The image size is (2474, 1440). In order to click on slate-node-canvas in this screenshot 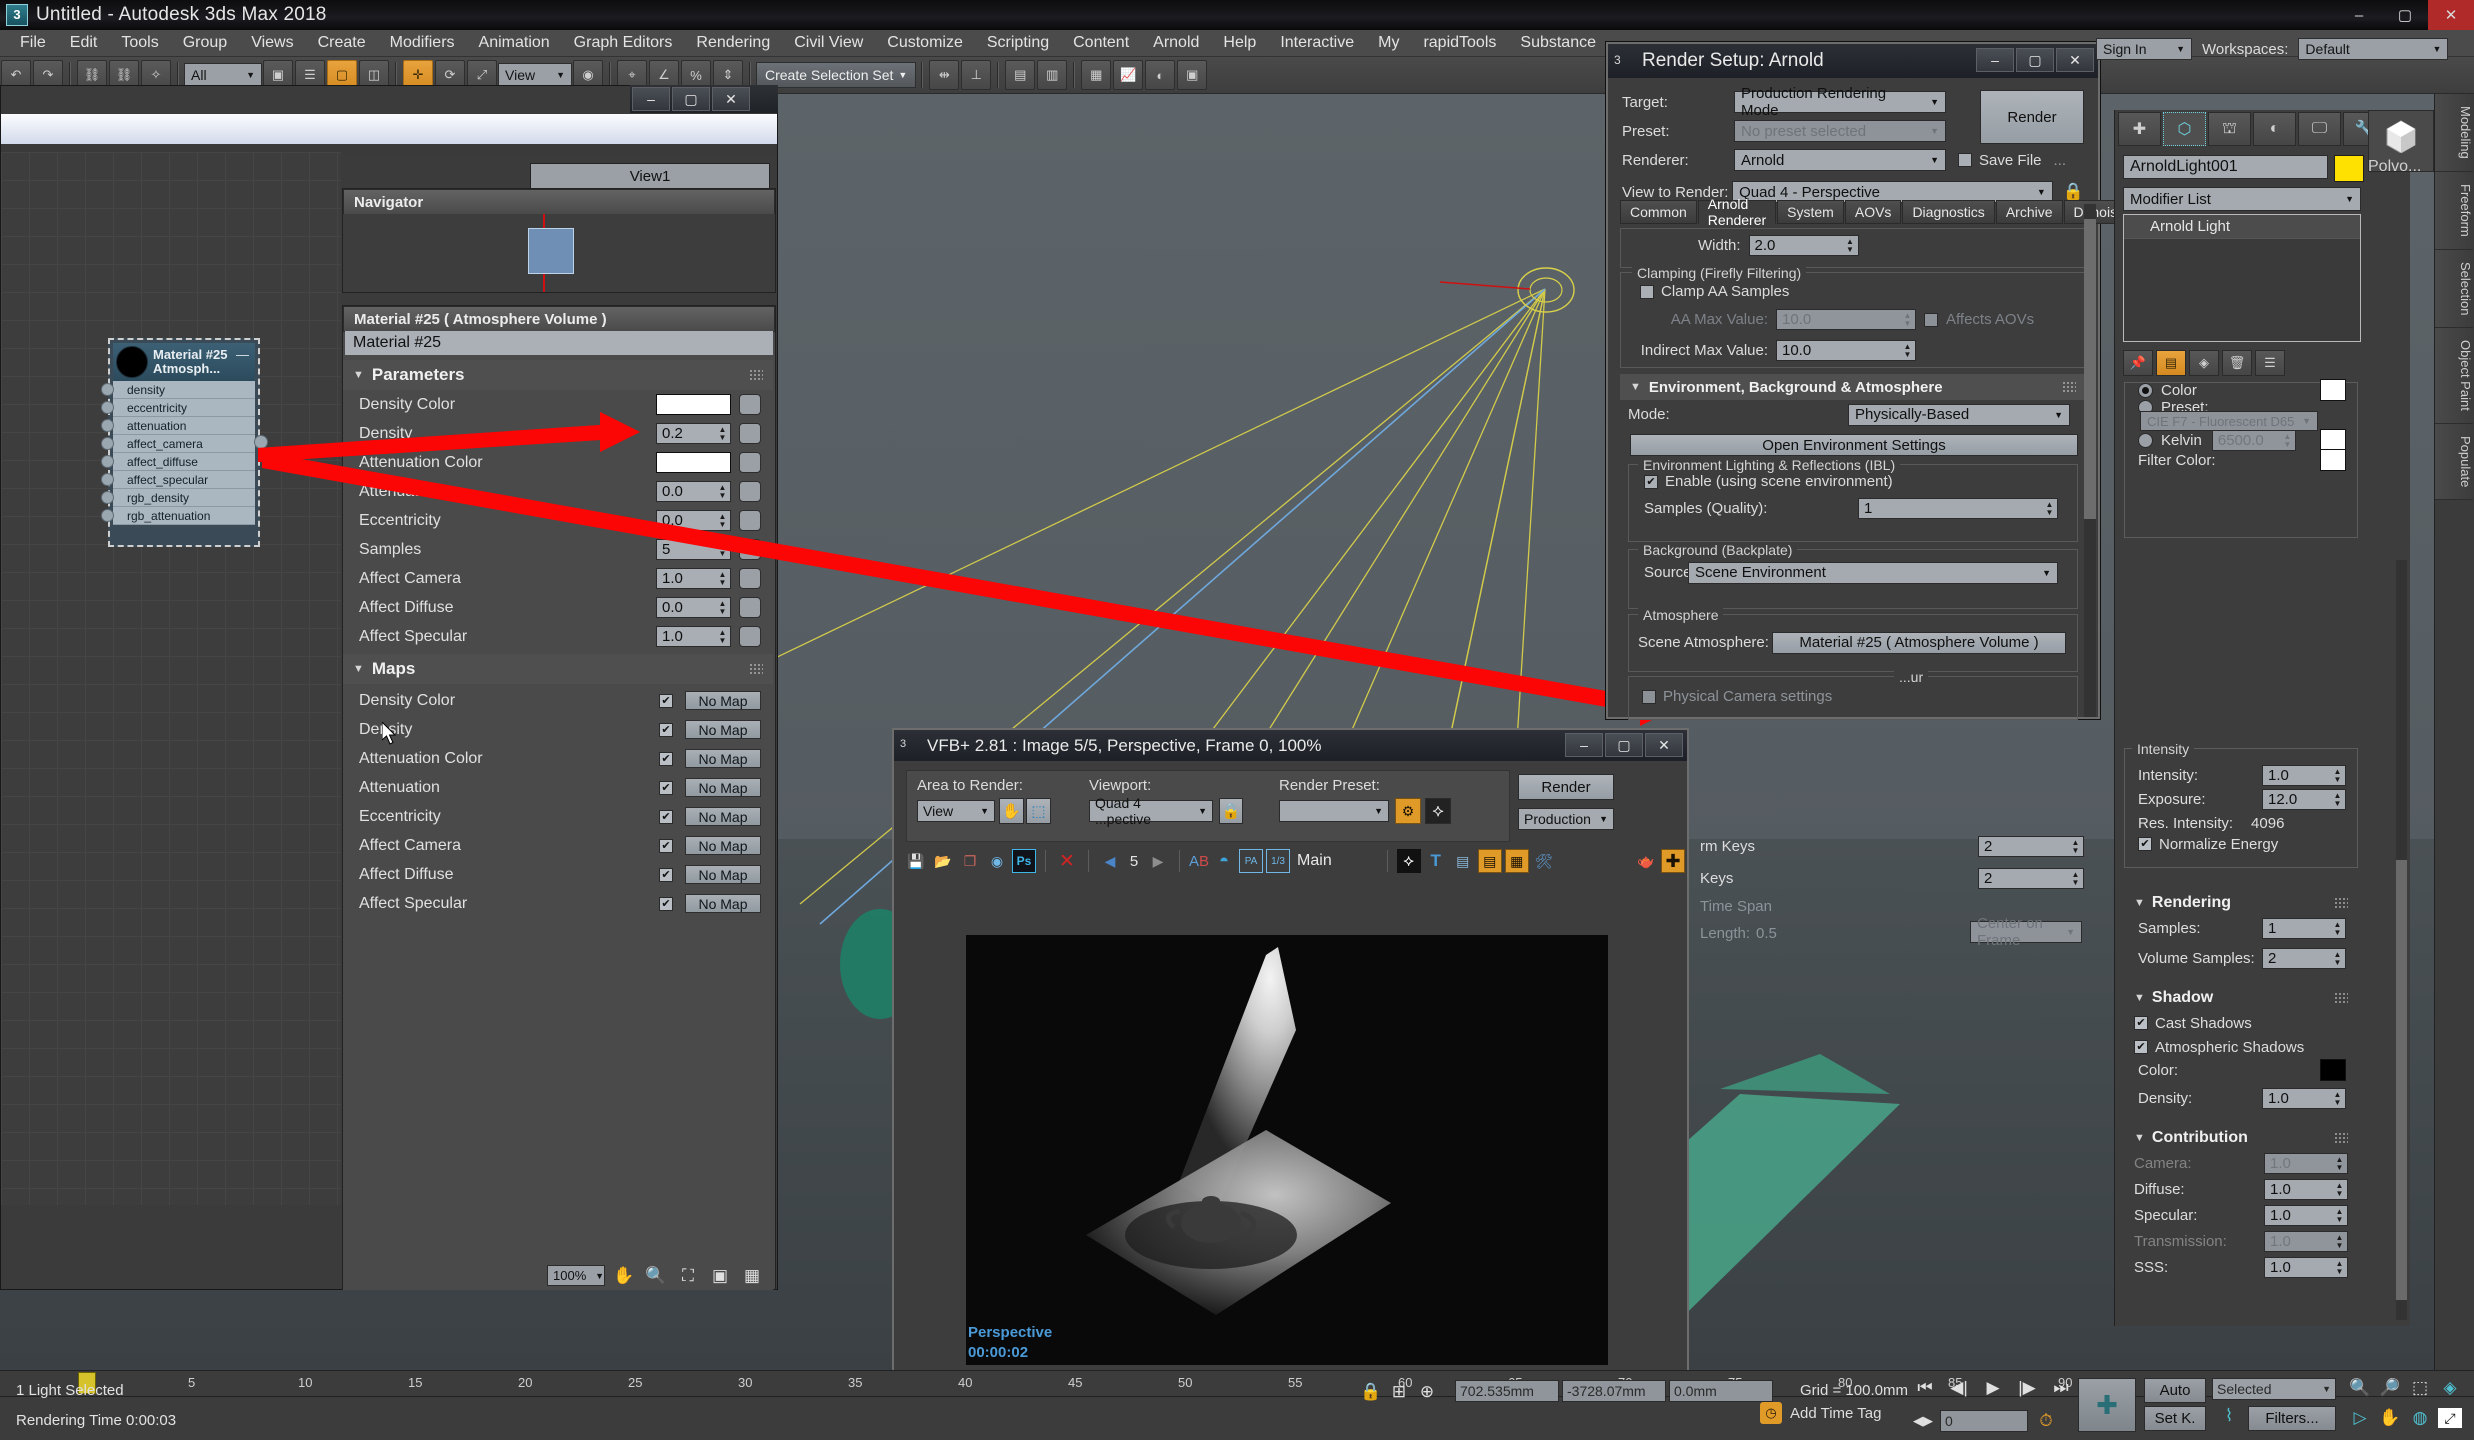, I will do `click(171, 678)`.